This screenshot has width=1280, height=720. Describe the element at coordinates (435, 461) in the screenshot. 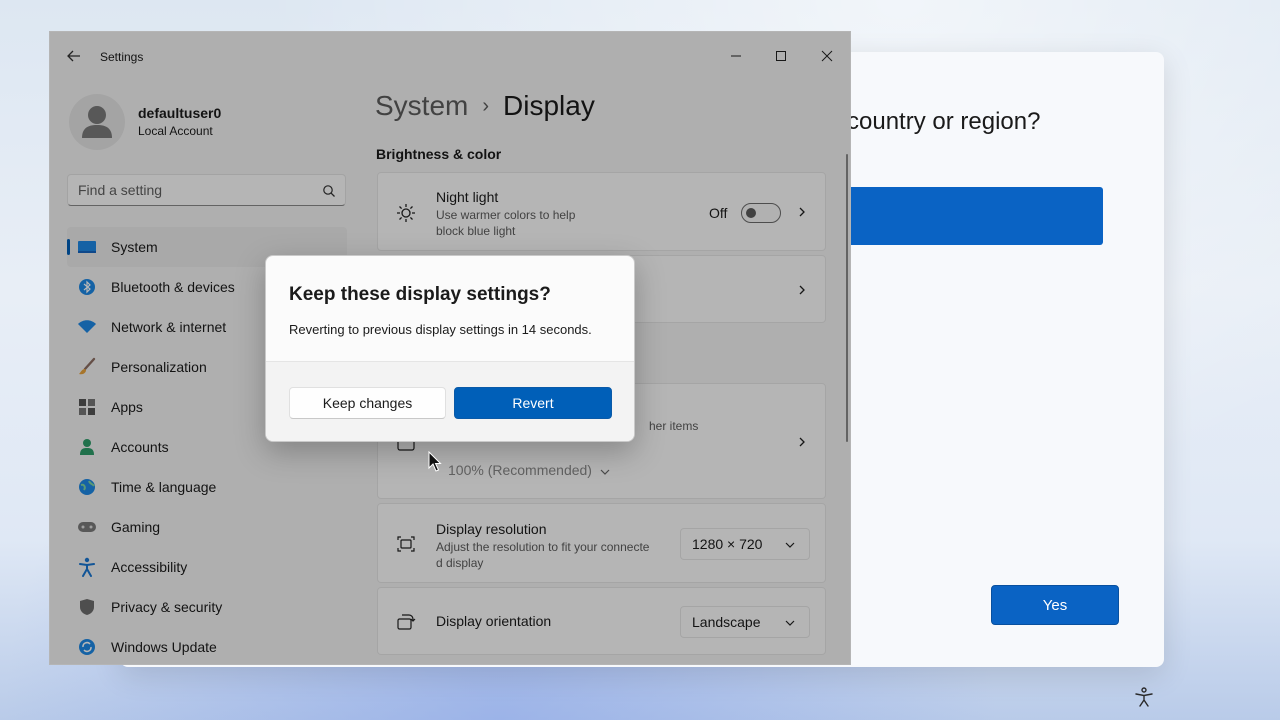

I see `mouse-cursor-icon` at that location.